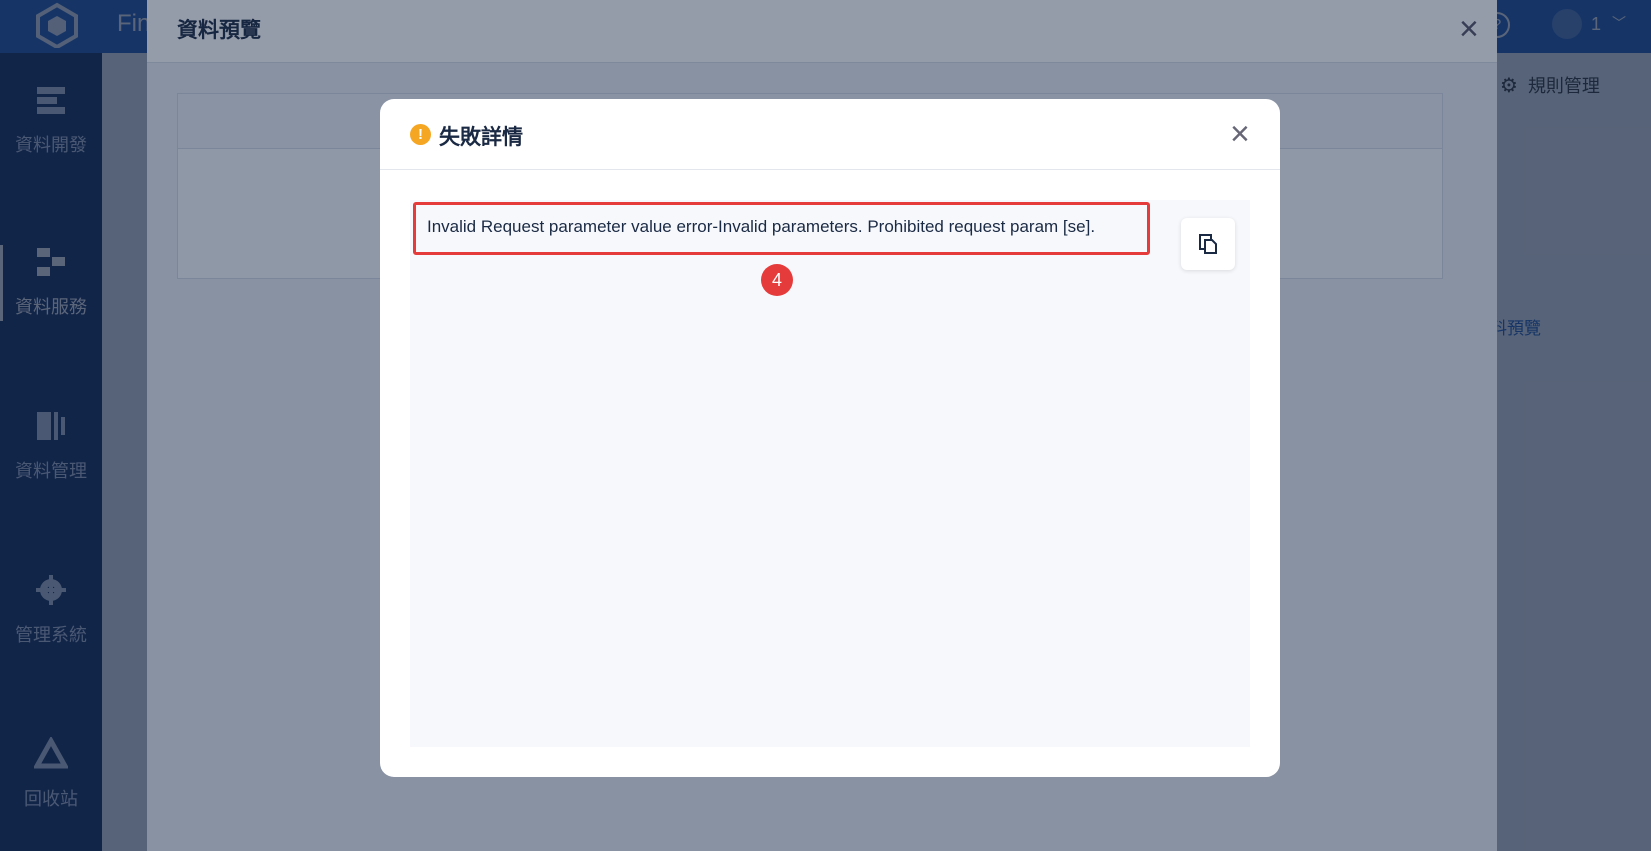  What do you see at coordinates (777, 280) in the screenshot?
I see `step-badge: 4` at bounding box center [777, 280].